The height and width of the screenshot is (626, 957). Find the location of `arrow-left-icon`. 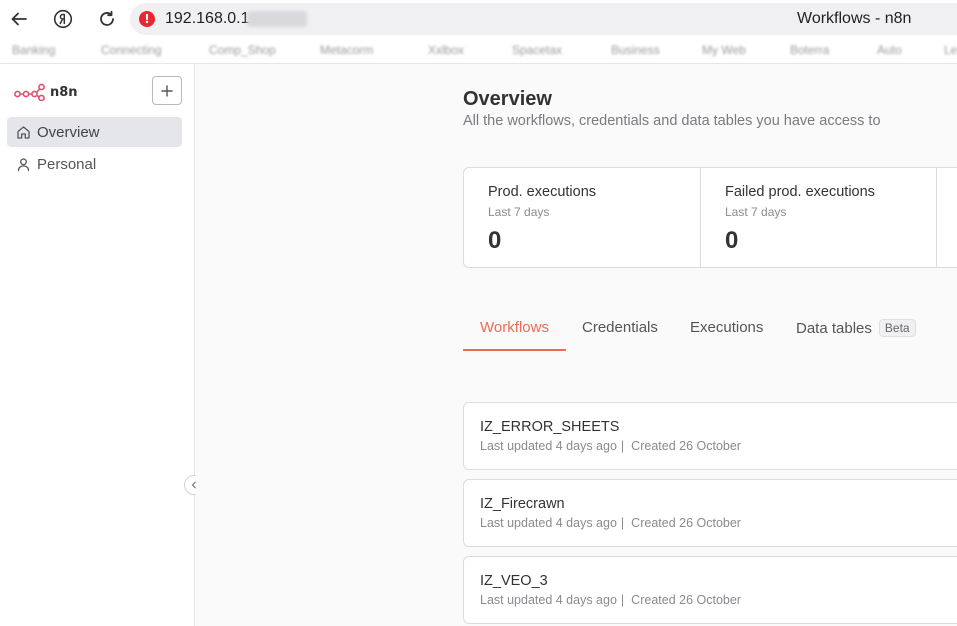

arrow-left-icon is located at coordinates (19, 19).